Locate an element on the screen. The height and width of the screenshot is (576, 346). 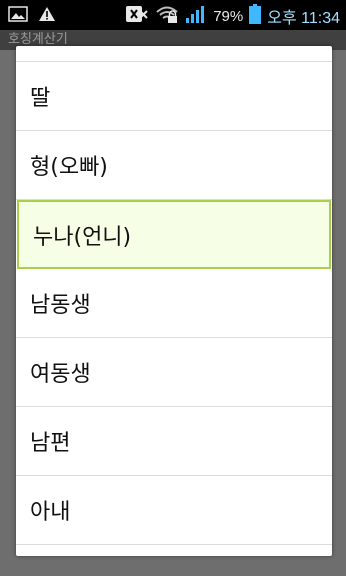
battery-icon is located at coordinates (255, 16).